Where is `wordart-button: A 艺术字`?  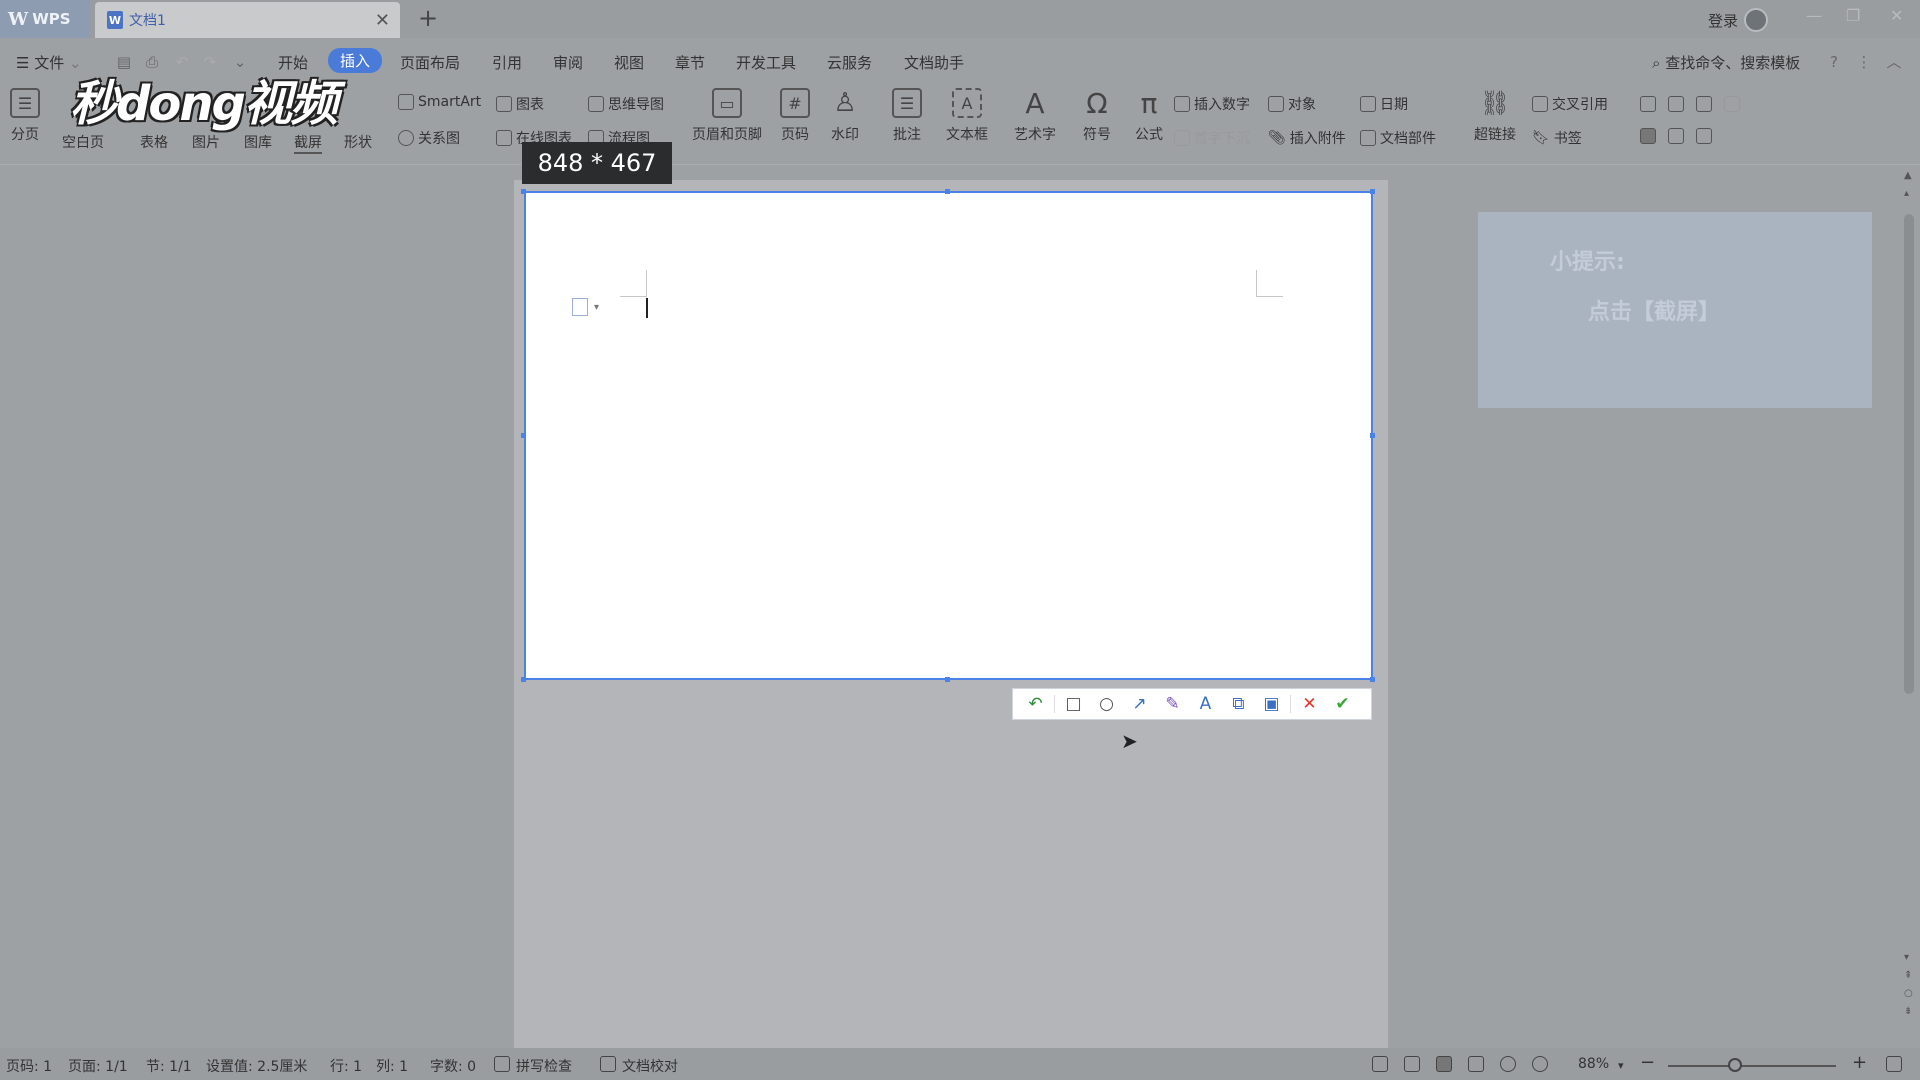
wordart-button: A 艺术字 is located at coordinates (1035, 115).